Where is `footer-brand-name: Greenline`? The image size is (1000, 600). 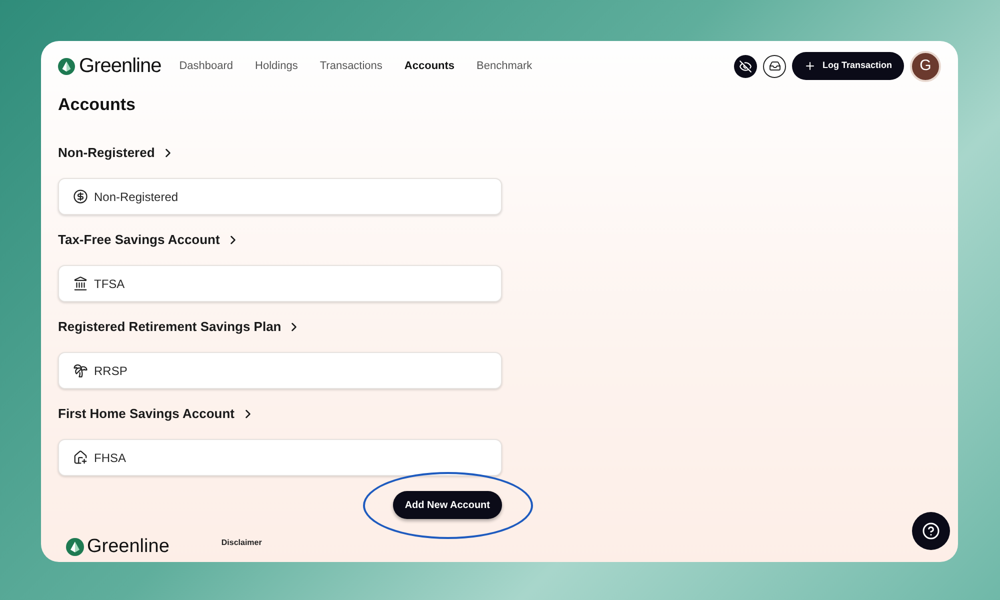
footer-brand-name: Greenline is located at coordinates (128, 547).